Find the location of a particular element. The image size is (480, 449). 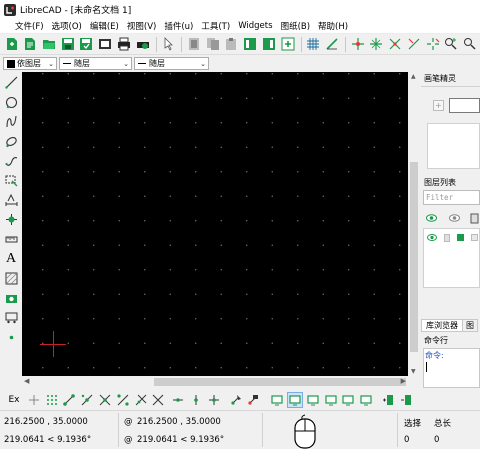

tab-library-browser: 库浏览器 is located at coordinates (442, 325).